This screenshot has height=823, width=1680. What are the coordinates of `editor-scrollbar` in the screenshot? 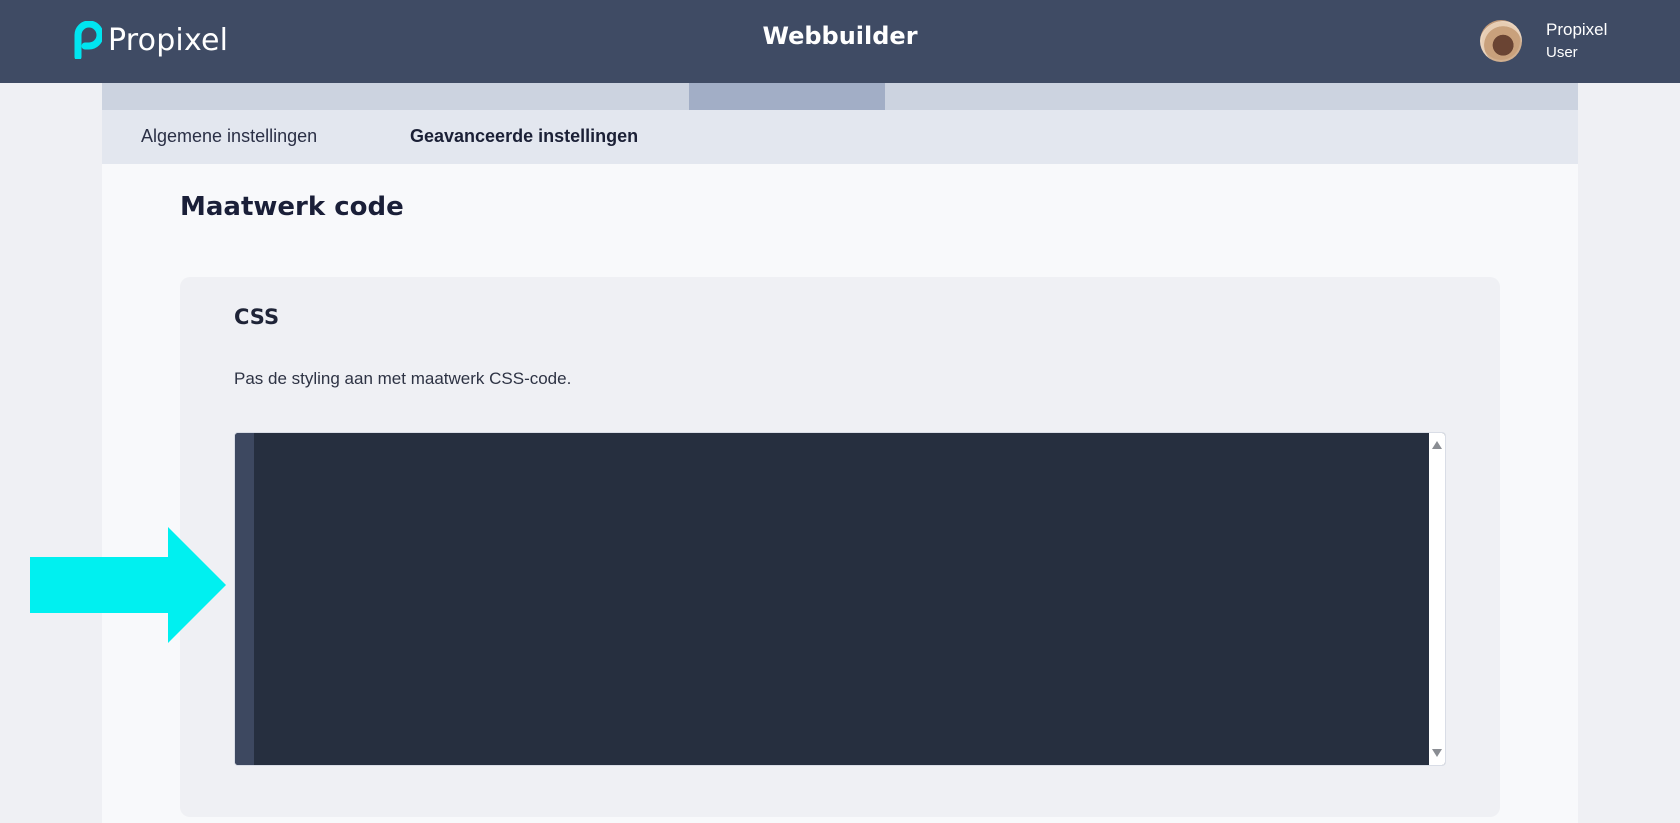 It's located at (1437, 599).